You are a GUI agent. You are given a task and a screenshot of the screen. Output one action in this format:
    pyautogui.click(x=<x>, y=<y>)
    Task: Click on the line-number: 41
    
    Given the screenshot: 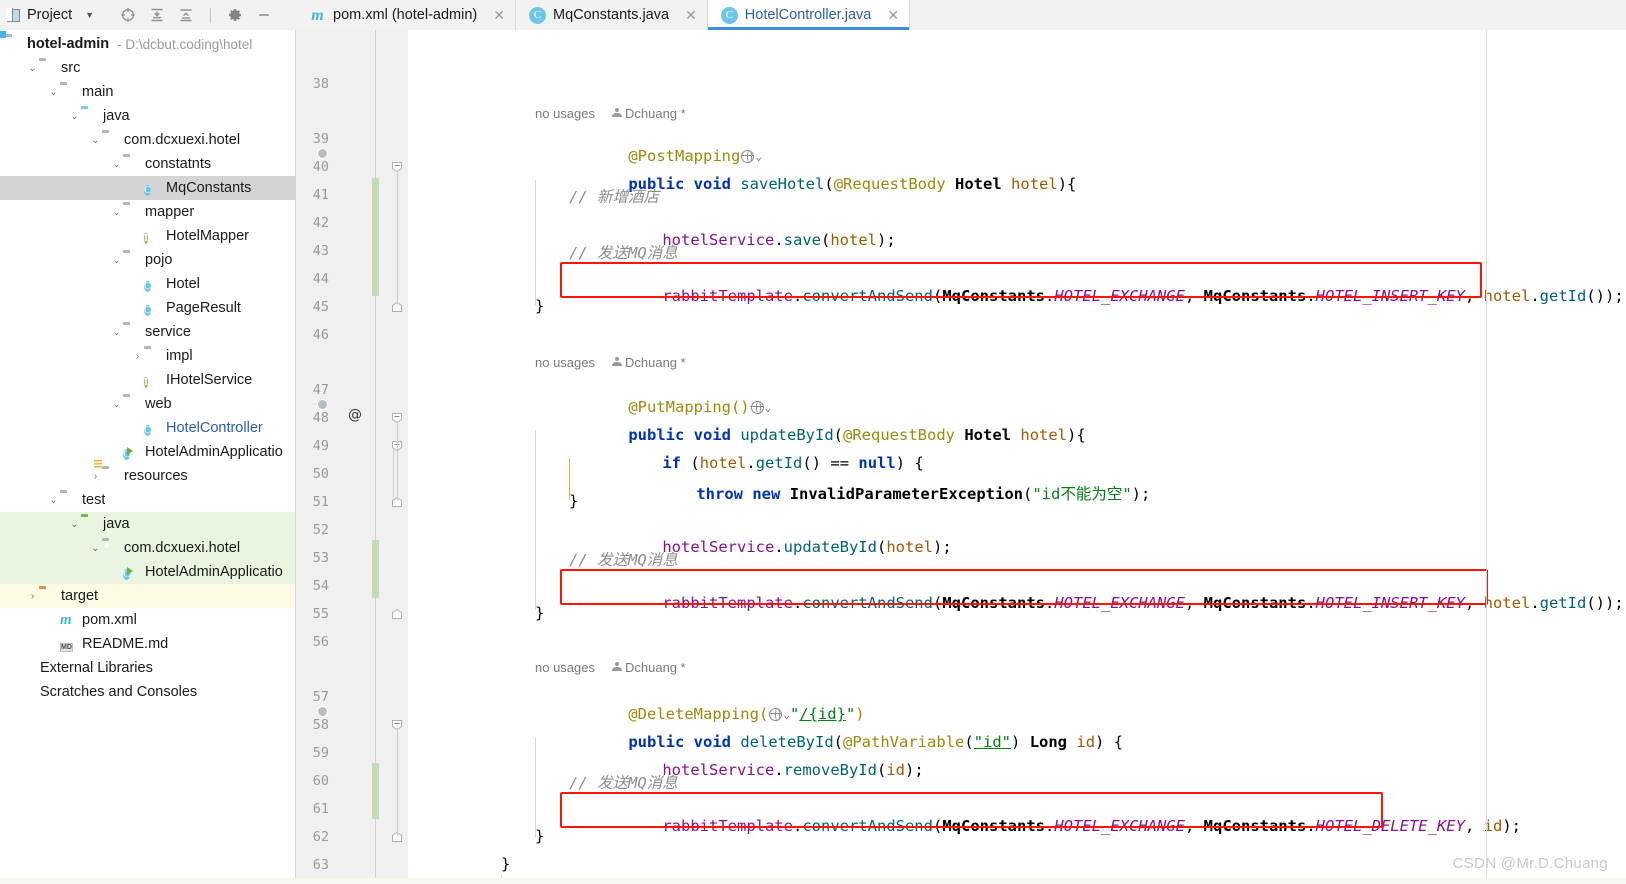 What is the action you would take?
    pyautogui.click(x=320, y=195)
    